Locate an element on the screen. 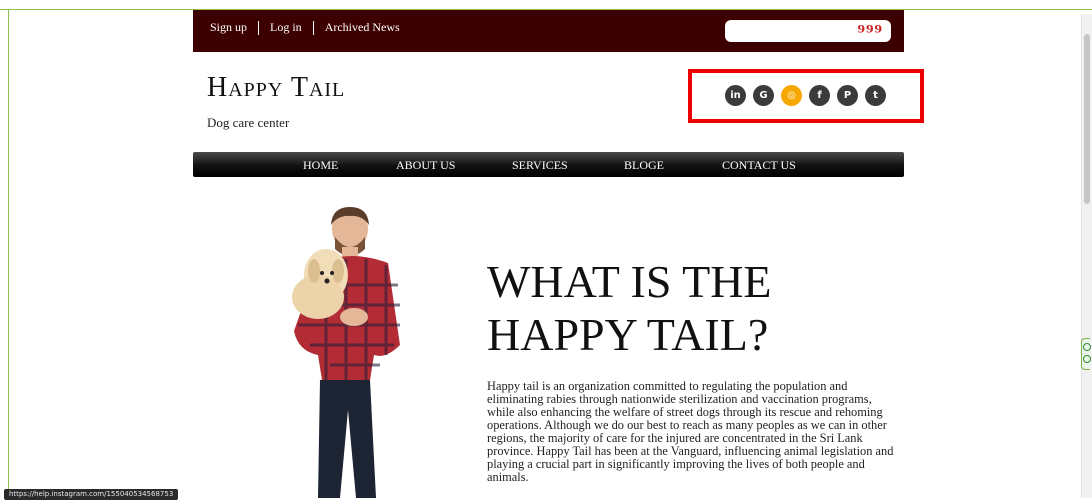 This screenshot has height=500, width=1092. instagram-icon: ◎ is located at coordinates (791, 95).